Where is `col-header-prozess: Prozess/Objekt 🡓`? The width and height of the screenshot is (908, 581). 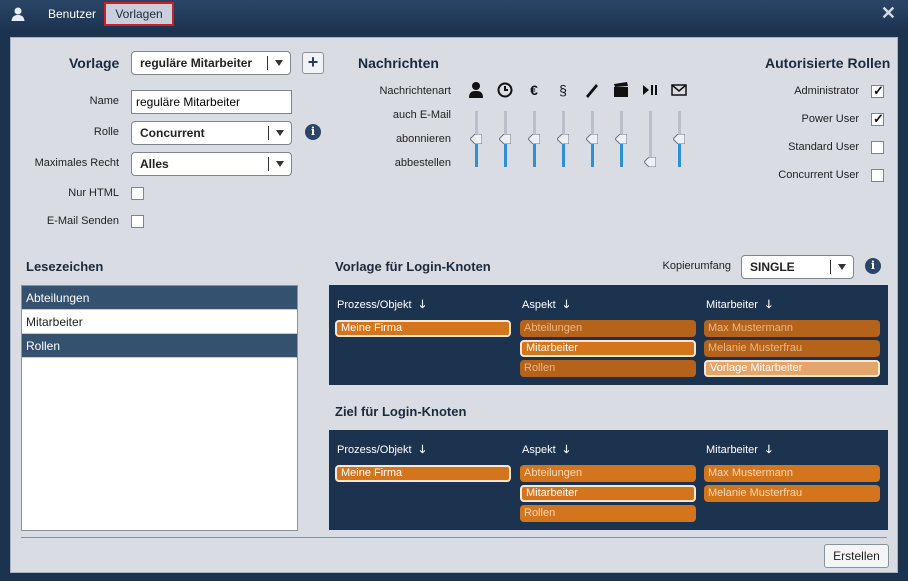 col-header-prozess: Prozess/Objekt 🡓 is located at coordinates (381, 305).